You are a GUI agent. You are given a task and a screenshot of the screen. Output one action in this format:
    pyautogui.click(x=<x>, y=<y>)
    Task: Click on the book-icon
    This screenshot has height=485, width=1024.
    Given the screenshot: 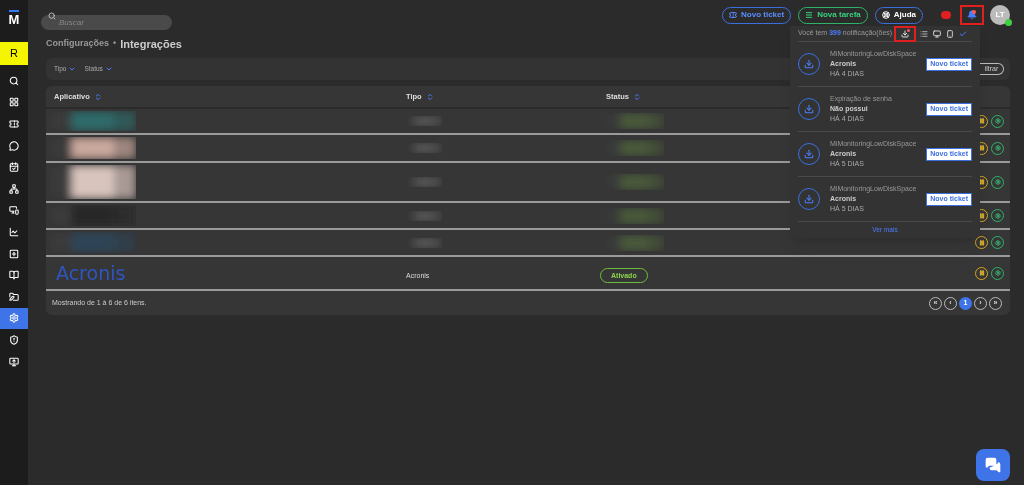 What is the action you would take?
    pyautogui.click(x=14, y=275)
    